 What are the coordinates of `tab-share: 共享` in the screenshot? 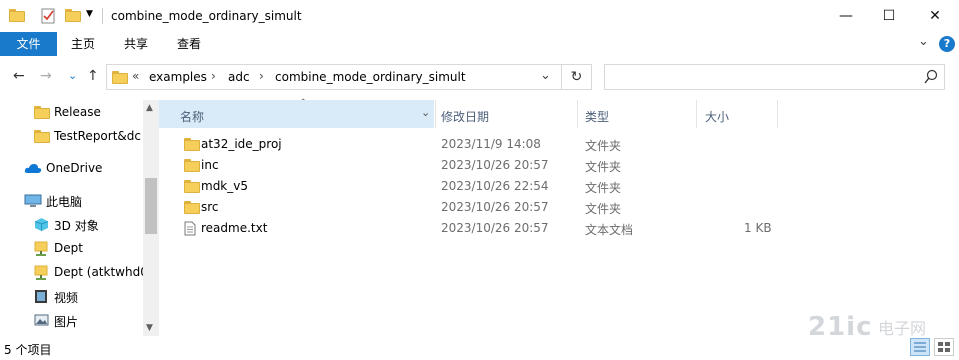 It's located at (136, 44).